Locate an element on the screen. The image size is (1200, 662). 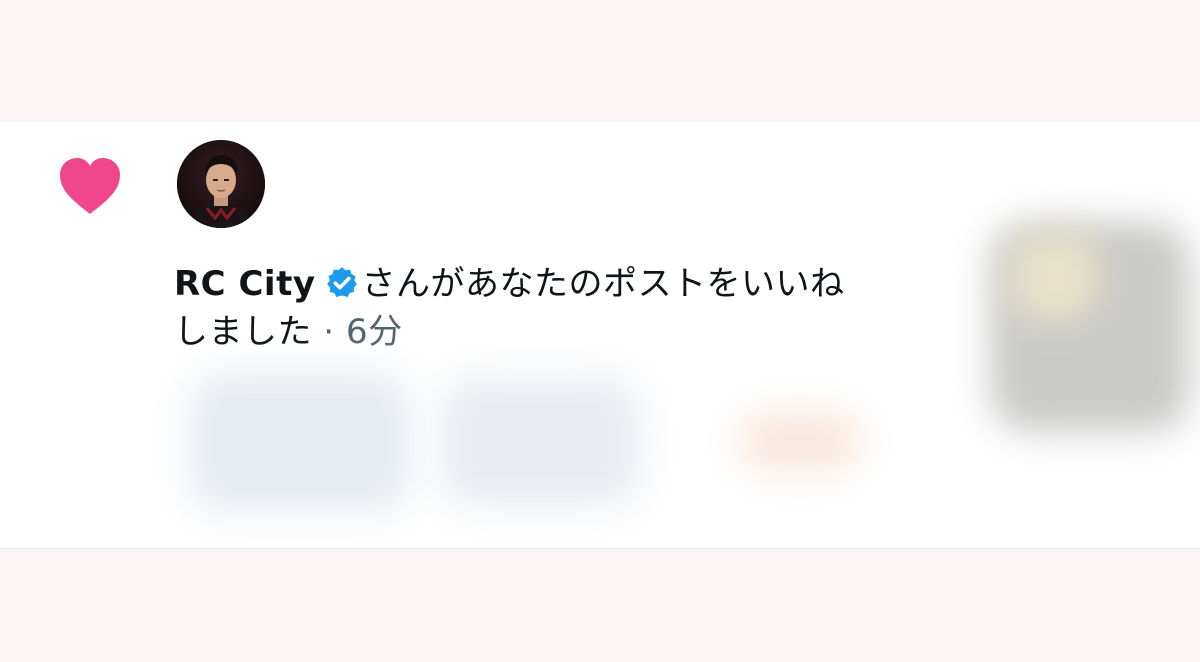
timestamp: 6分 is located at coordinates (374, 332).